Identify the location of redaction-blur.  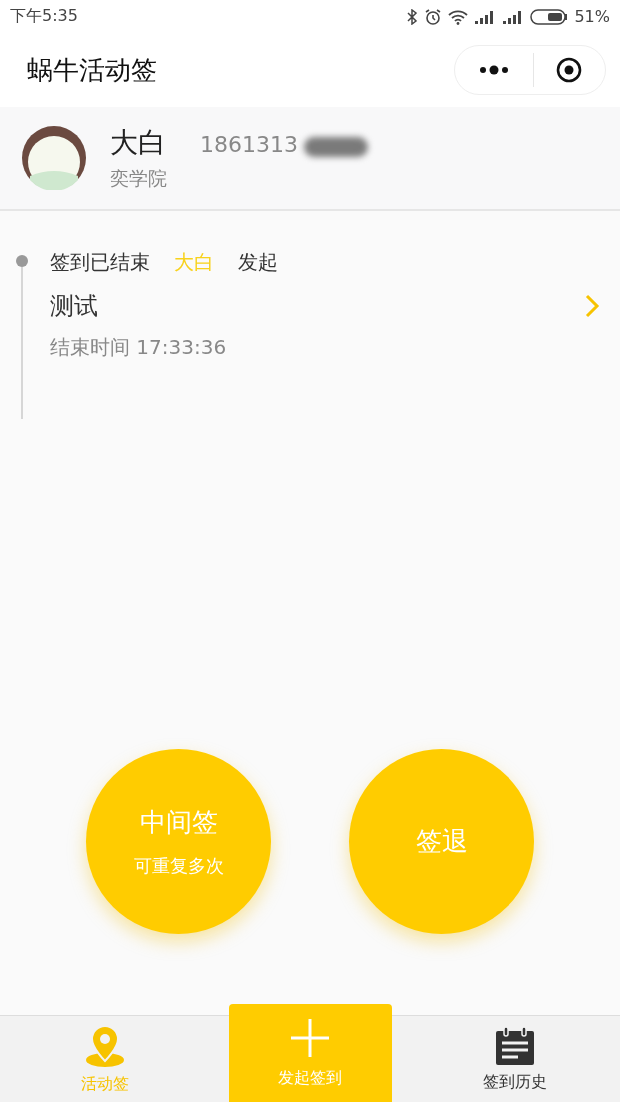
(336, 147).